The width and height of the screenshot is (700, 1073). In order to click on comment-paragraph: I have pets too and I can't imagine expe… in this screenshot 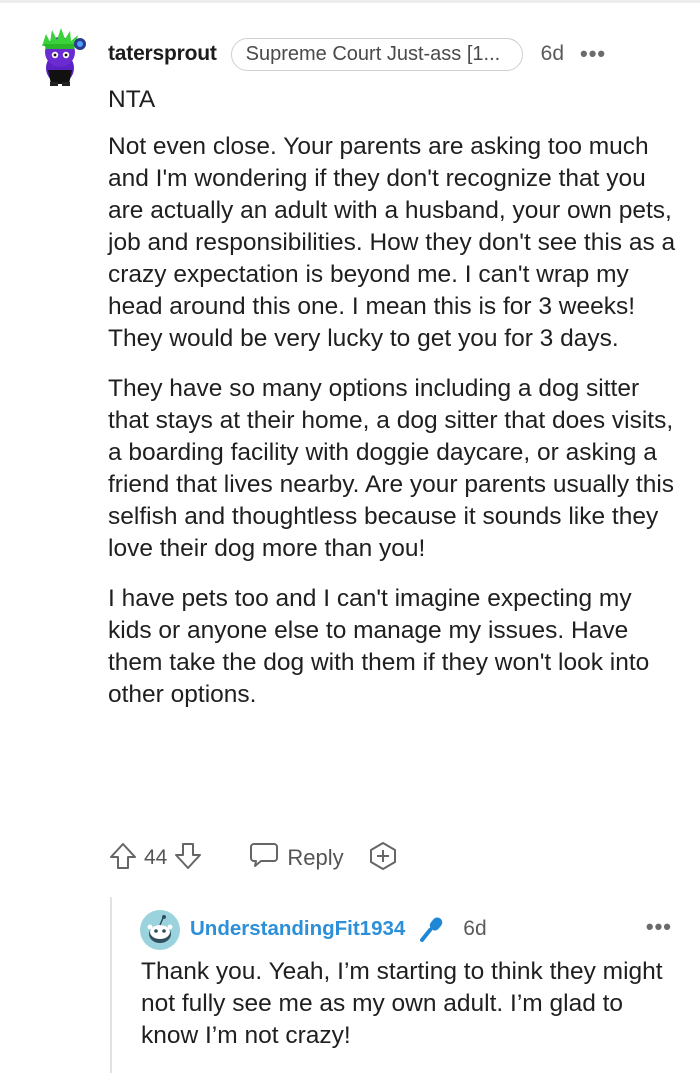, I will do `click(379, 646)`.